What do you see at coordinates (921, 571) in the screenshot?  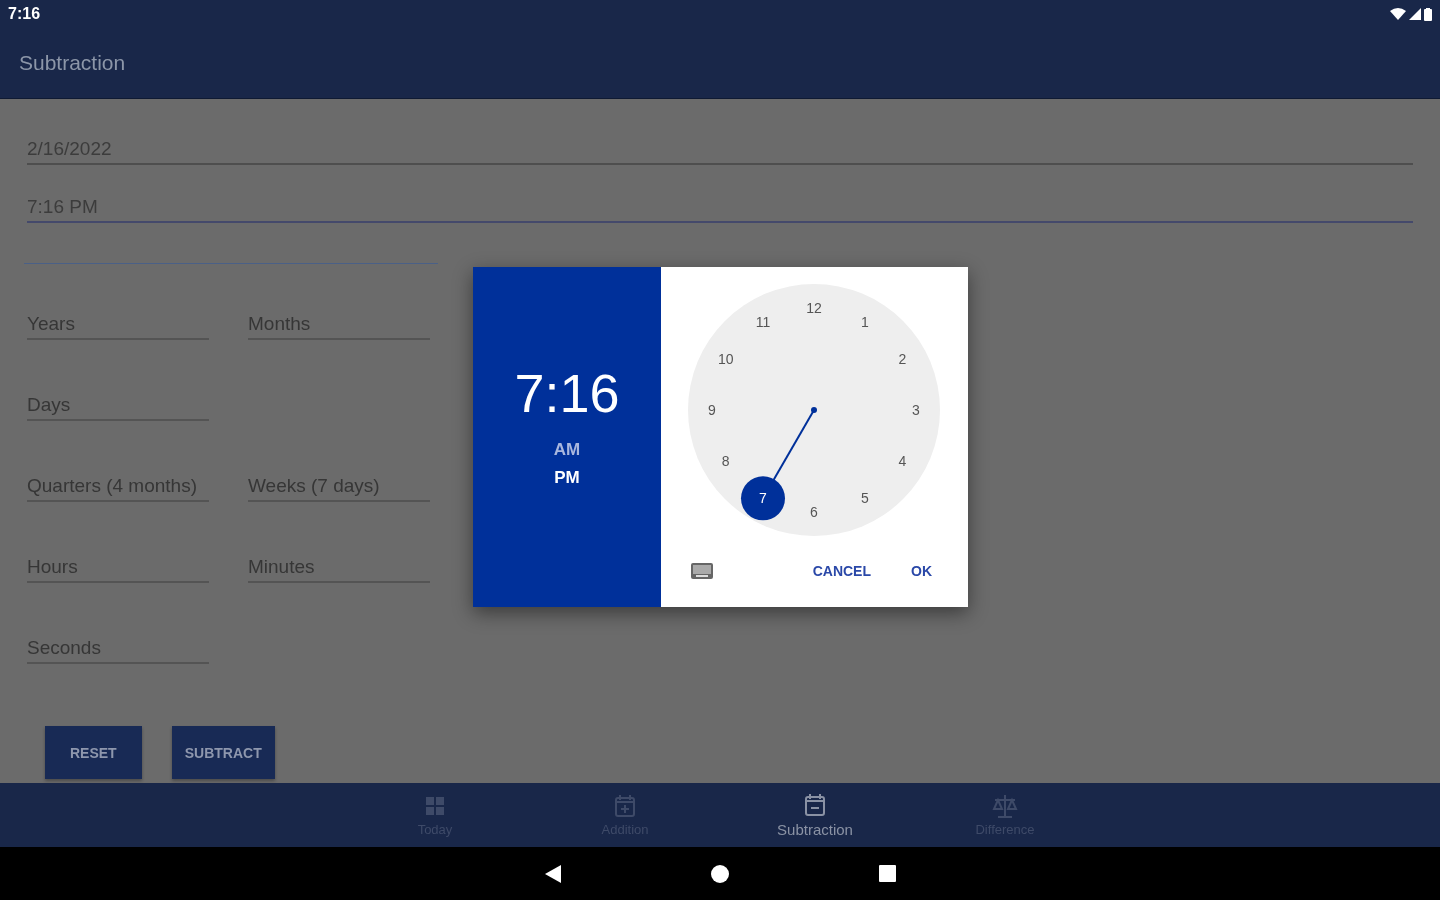 I see `dialog-button: OK` at bounding box center [921, 571].